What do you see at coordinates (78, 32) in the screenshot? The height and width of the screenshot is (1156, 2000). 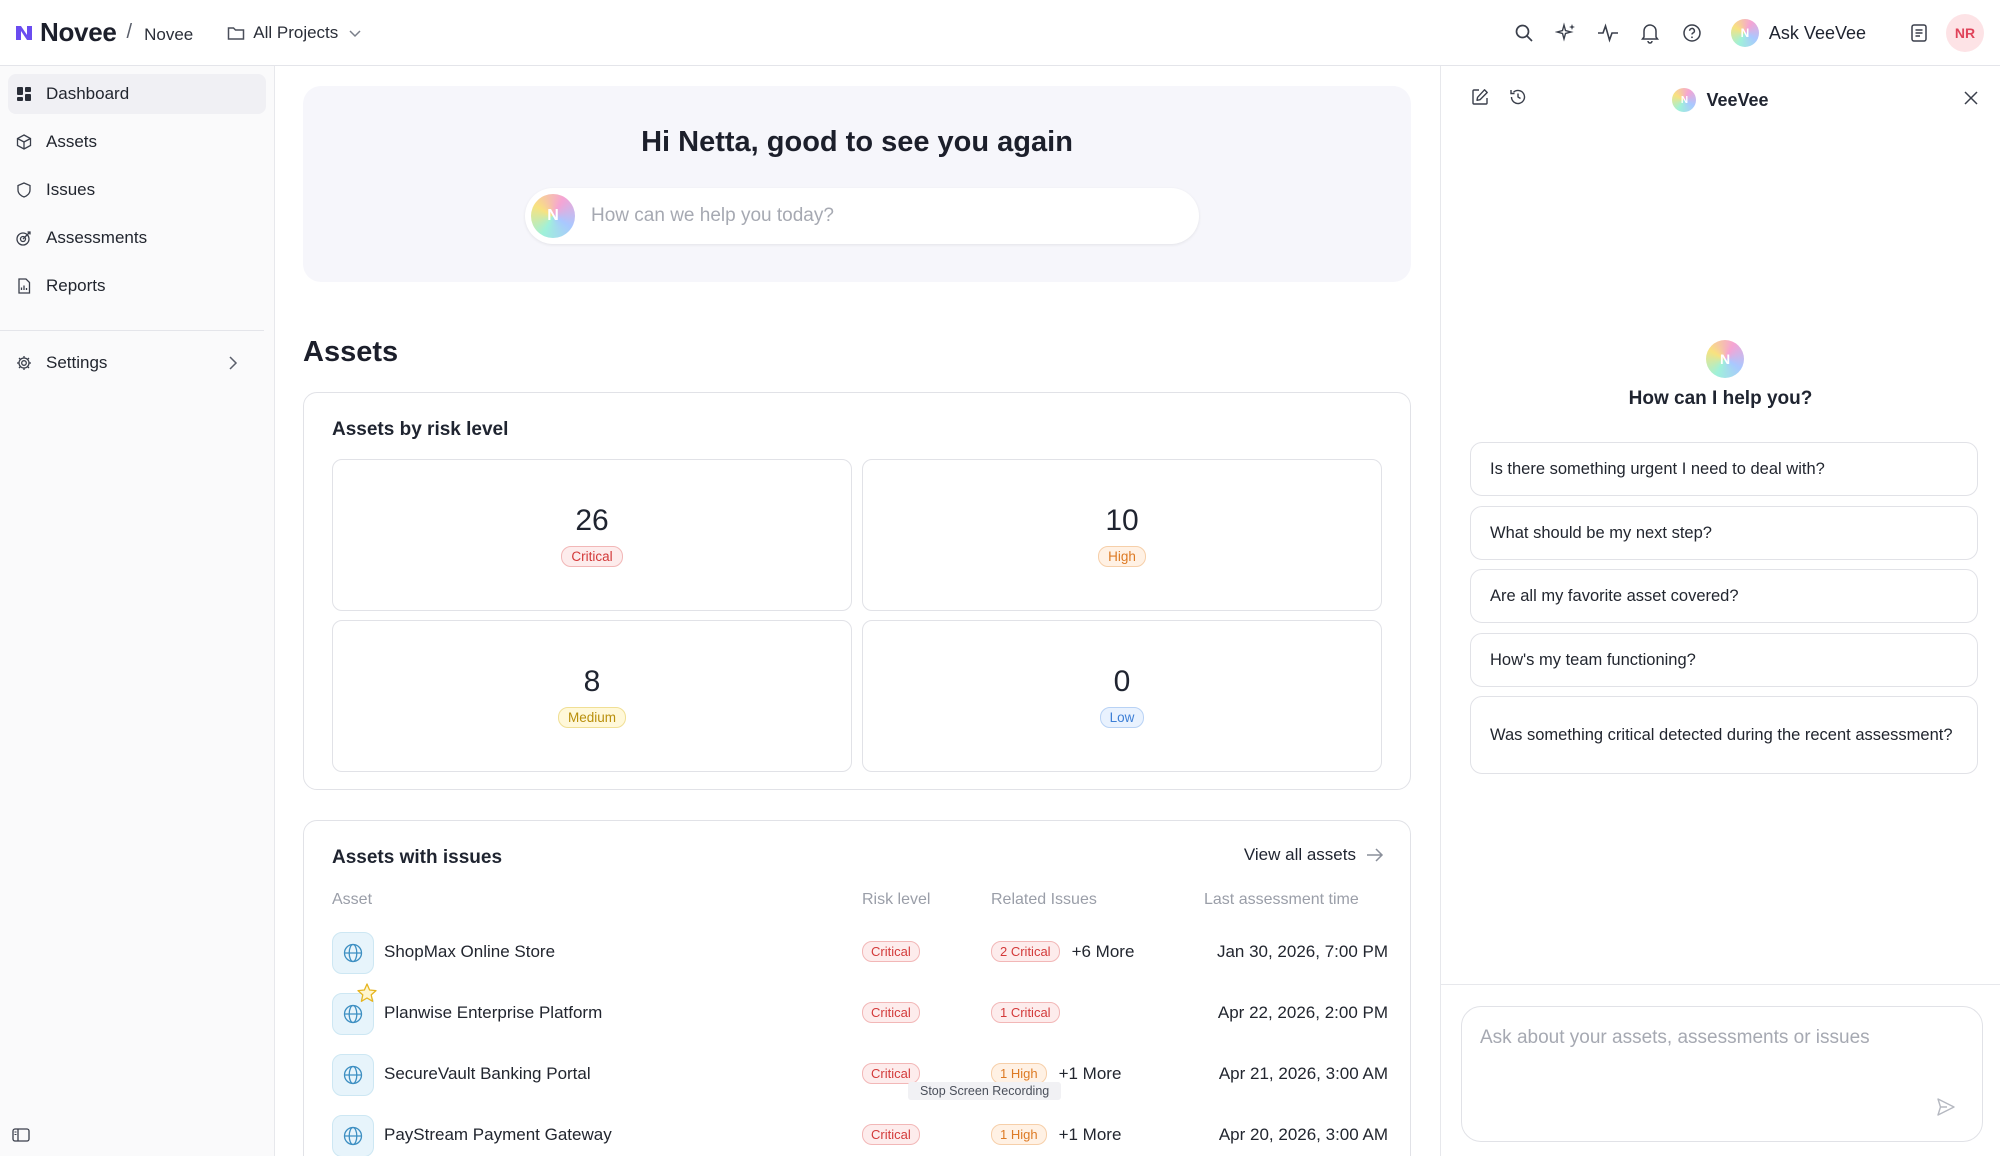 I see `brand-name: Novee` at bounding box center [78, 32].